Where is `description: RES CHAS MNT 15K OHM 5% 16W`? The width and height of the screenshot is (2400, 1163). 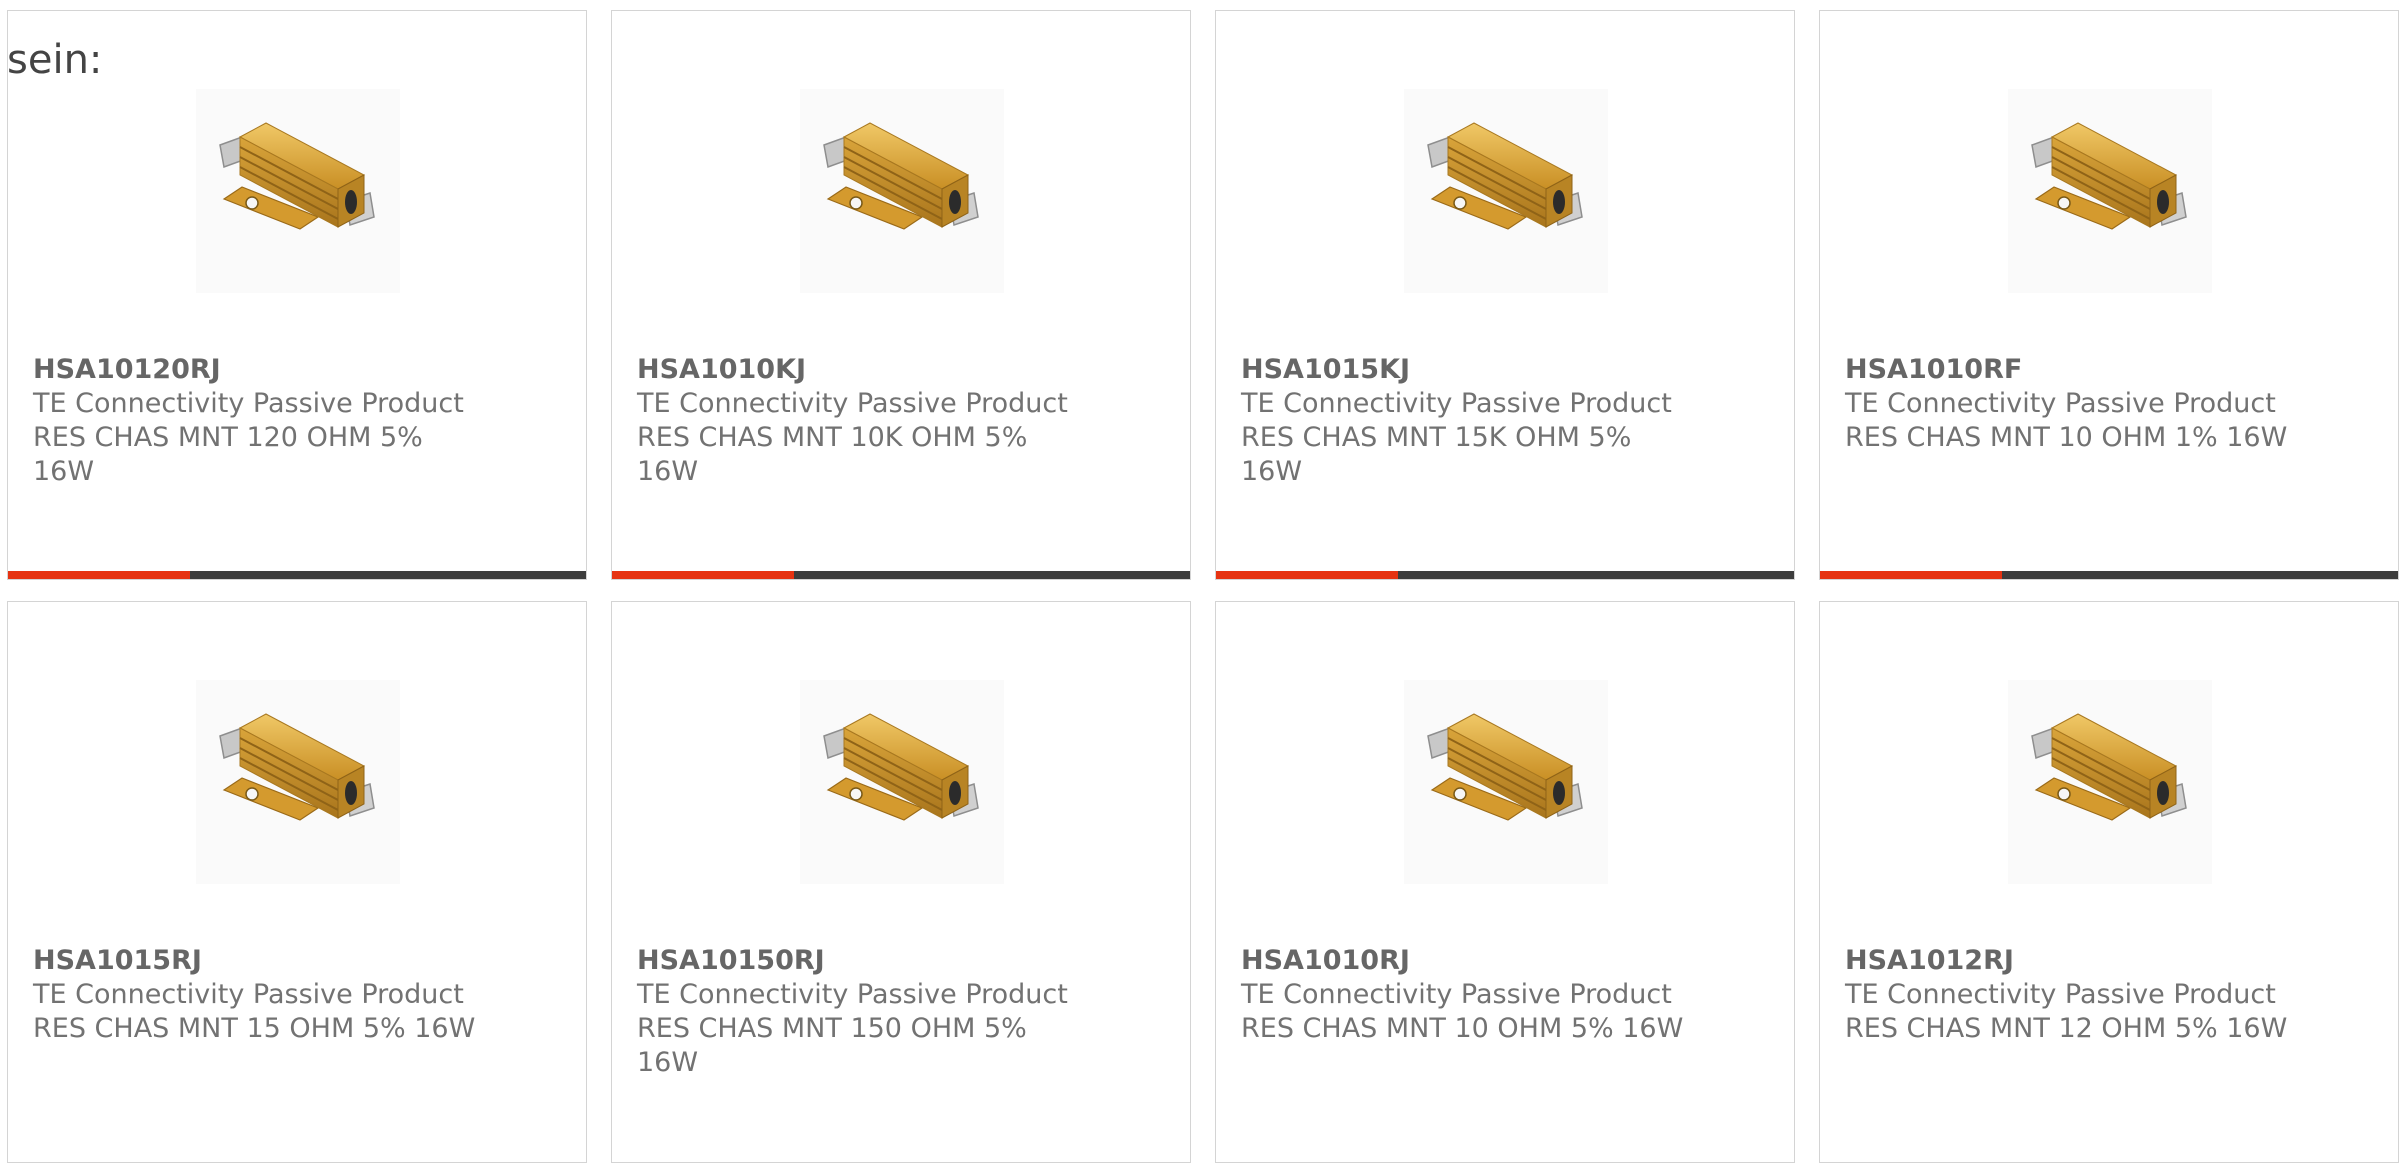
description: RES CHAS MNT 15K OHM 5% 16W is located at coordinates (1436, 454).